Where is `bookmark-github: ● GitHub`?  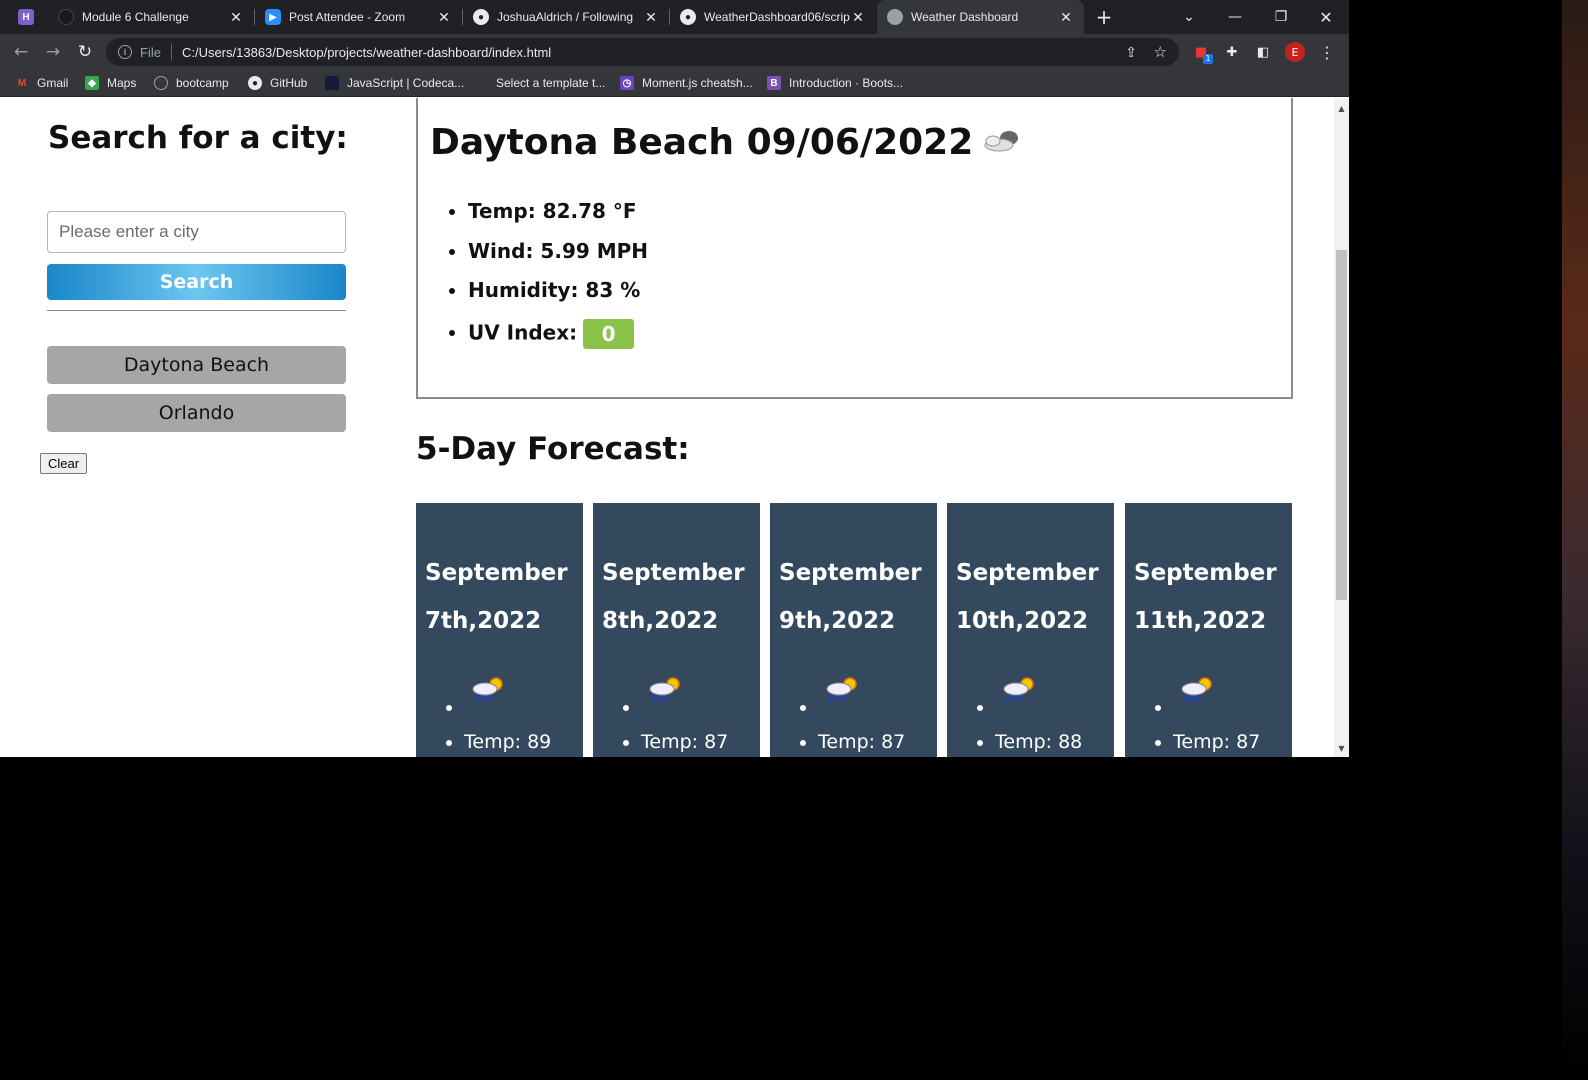 bookmark-github: ● GitHub is located at coordinates (277, 83).